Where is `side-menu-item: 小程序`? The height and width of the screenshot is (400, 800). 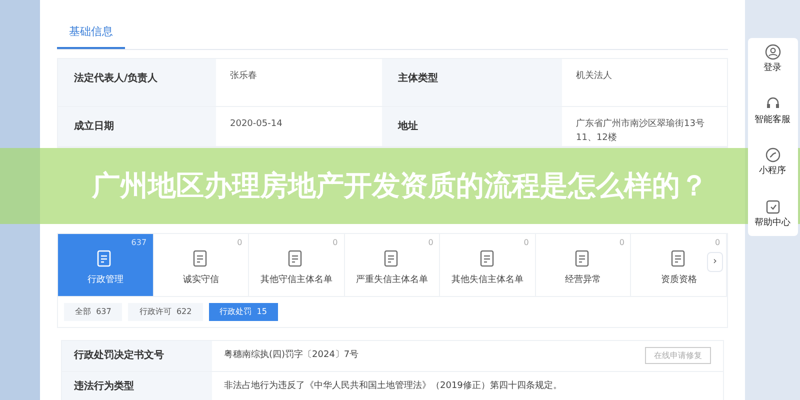 side-menu-item: 小程序 is located at coordinates (772, 162).